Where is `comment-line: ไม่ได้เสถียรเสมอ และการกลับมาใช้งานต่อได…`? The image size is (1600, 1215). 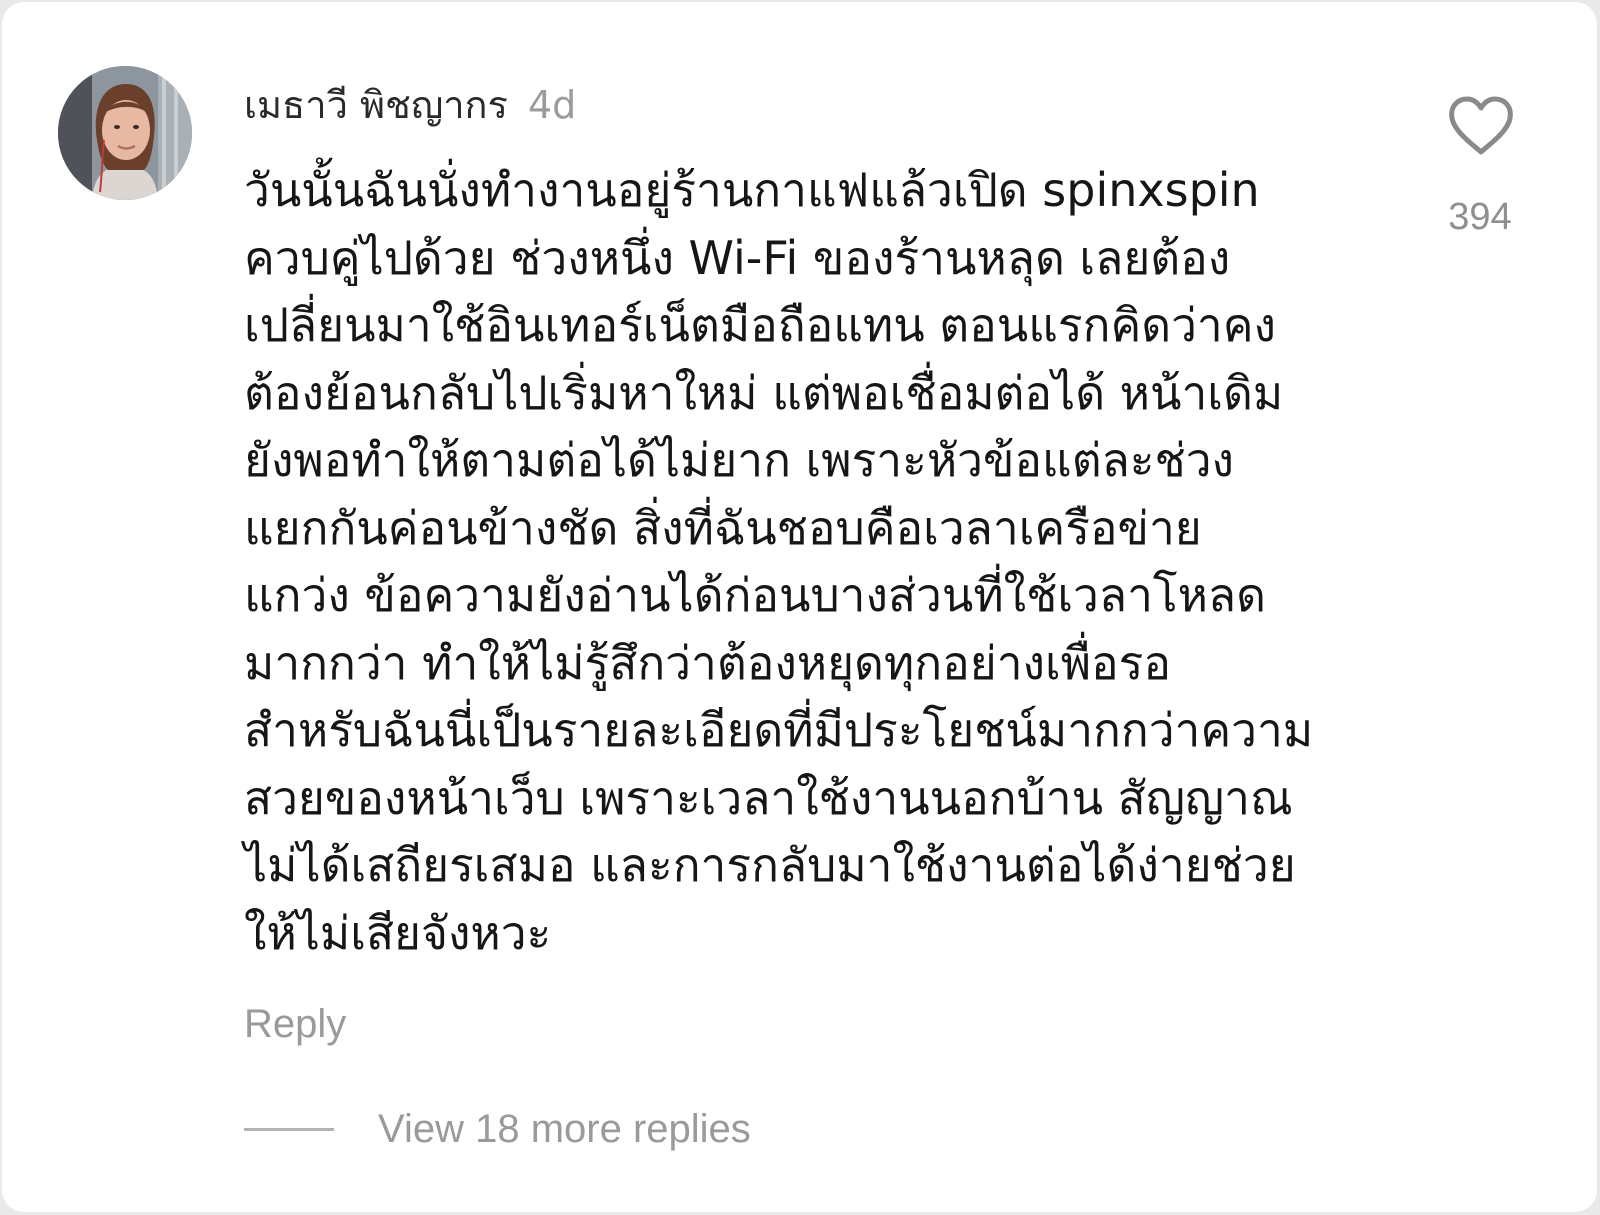
comment-line: ไม่ได้เสถียรเสมอ และการกลับมาใช้งานต่อได… is located at coordinates (770, 865).